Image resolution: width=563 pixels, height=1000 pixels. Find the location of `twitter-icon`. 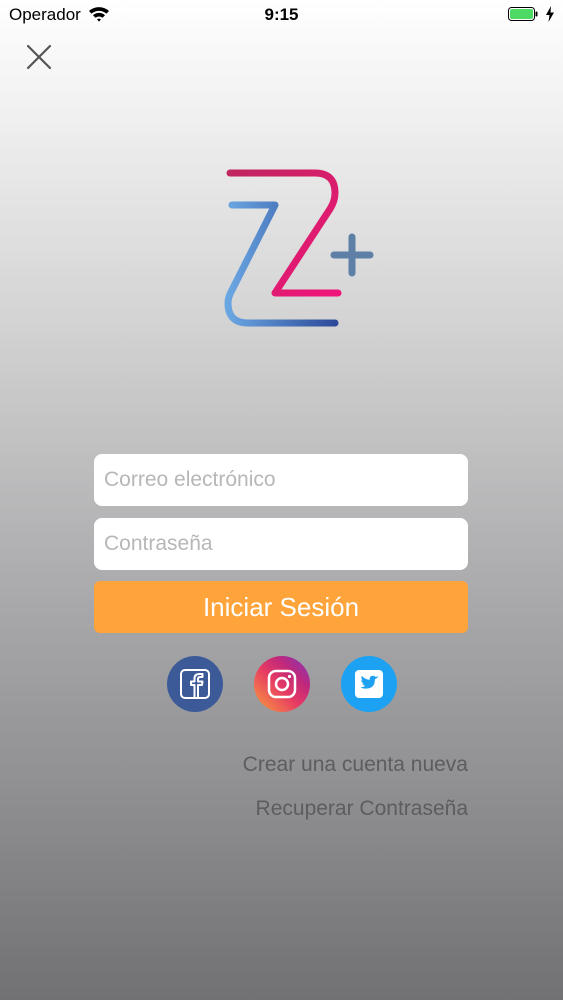

twitter-icon is located at coordinates (369, 684).